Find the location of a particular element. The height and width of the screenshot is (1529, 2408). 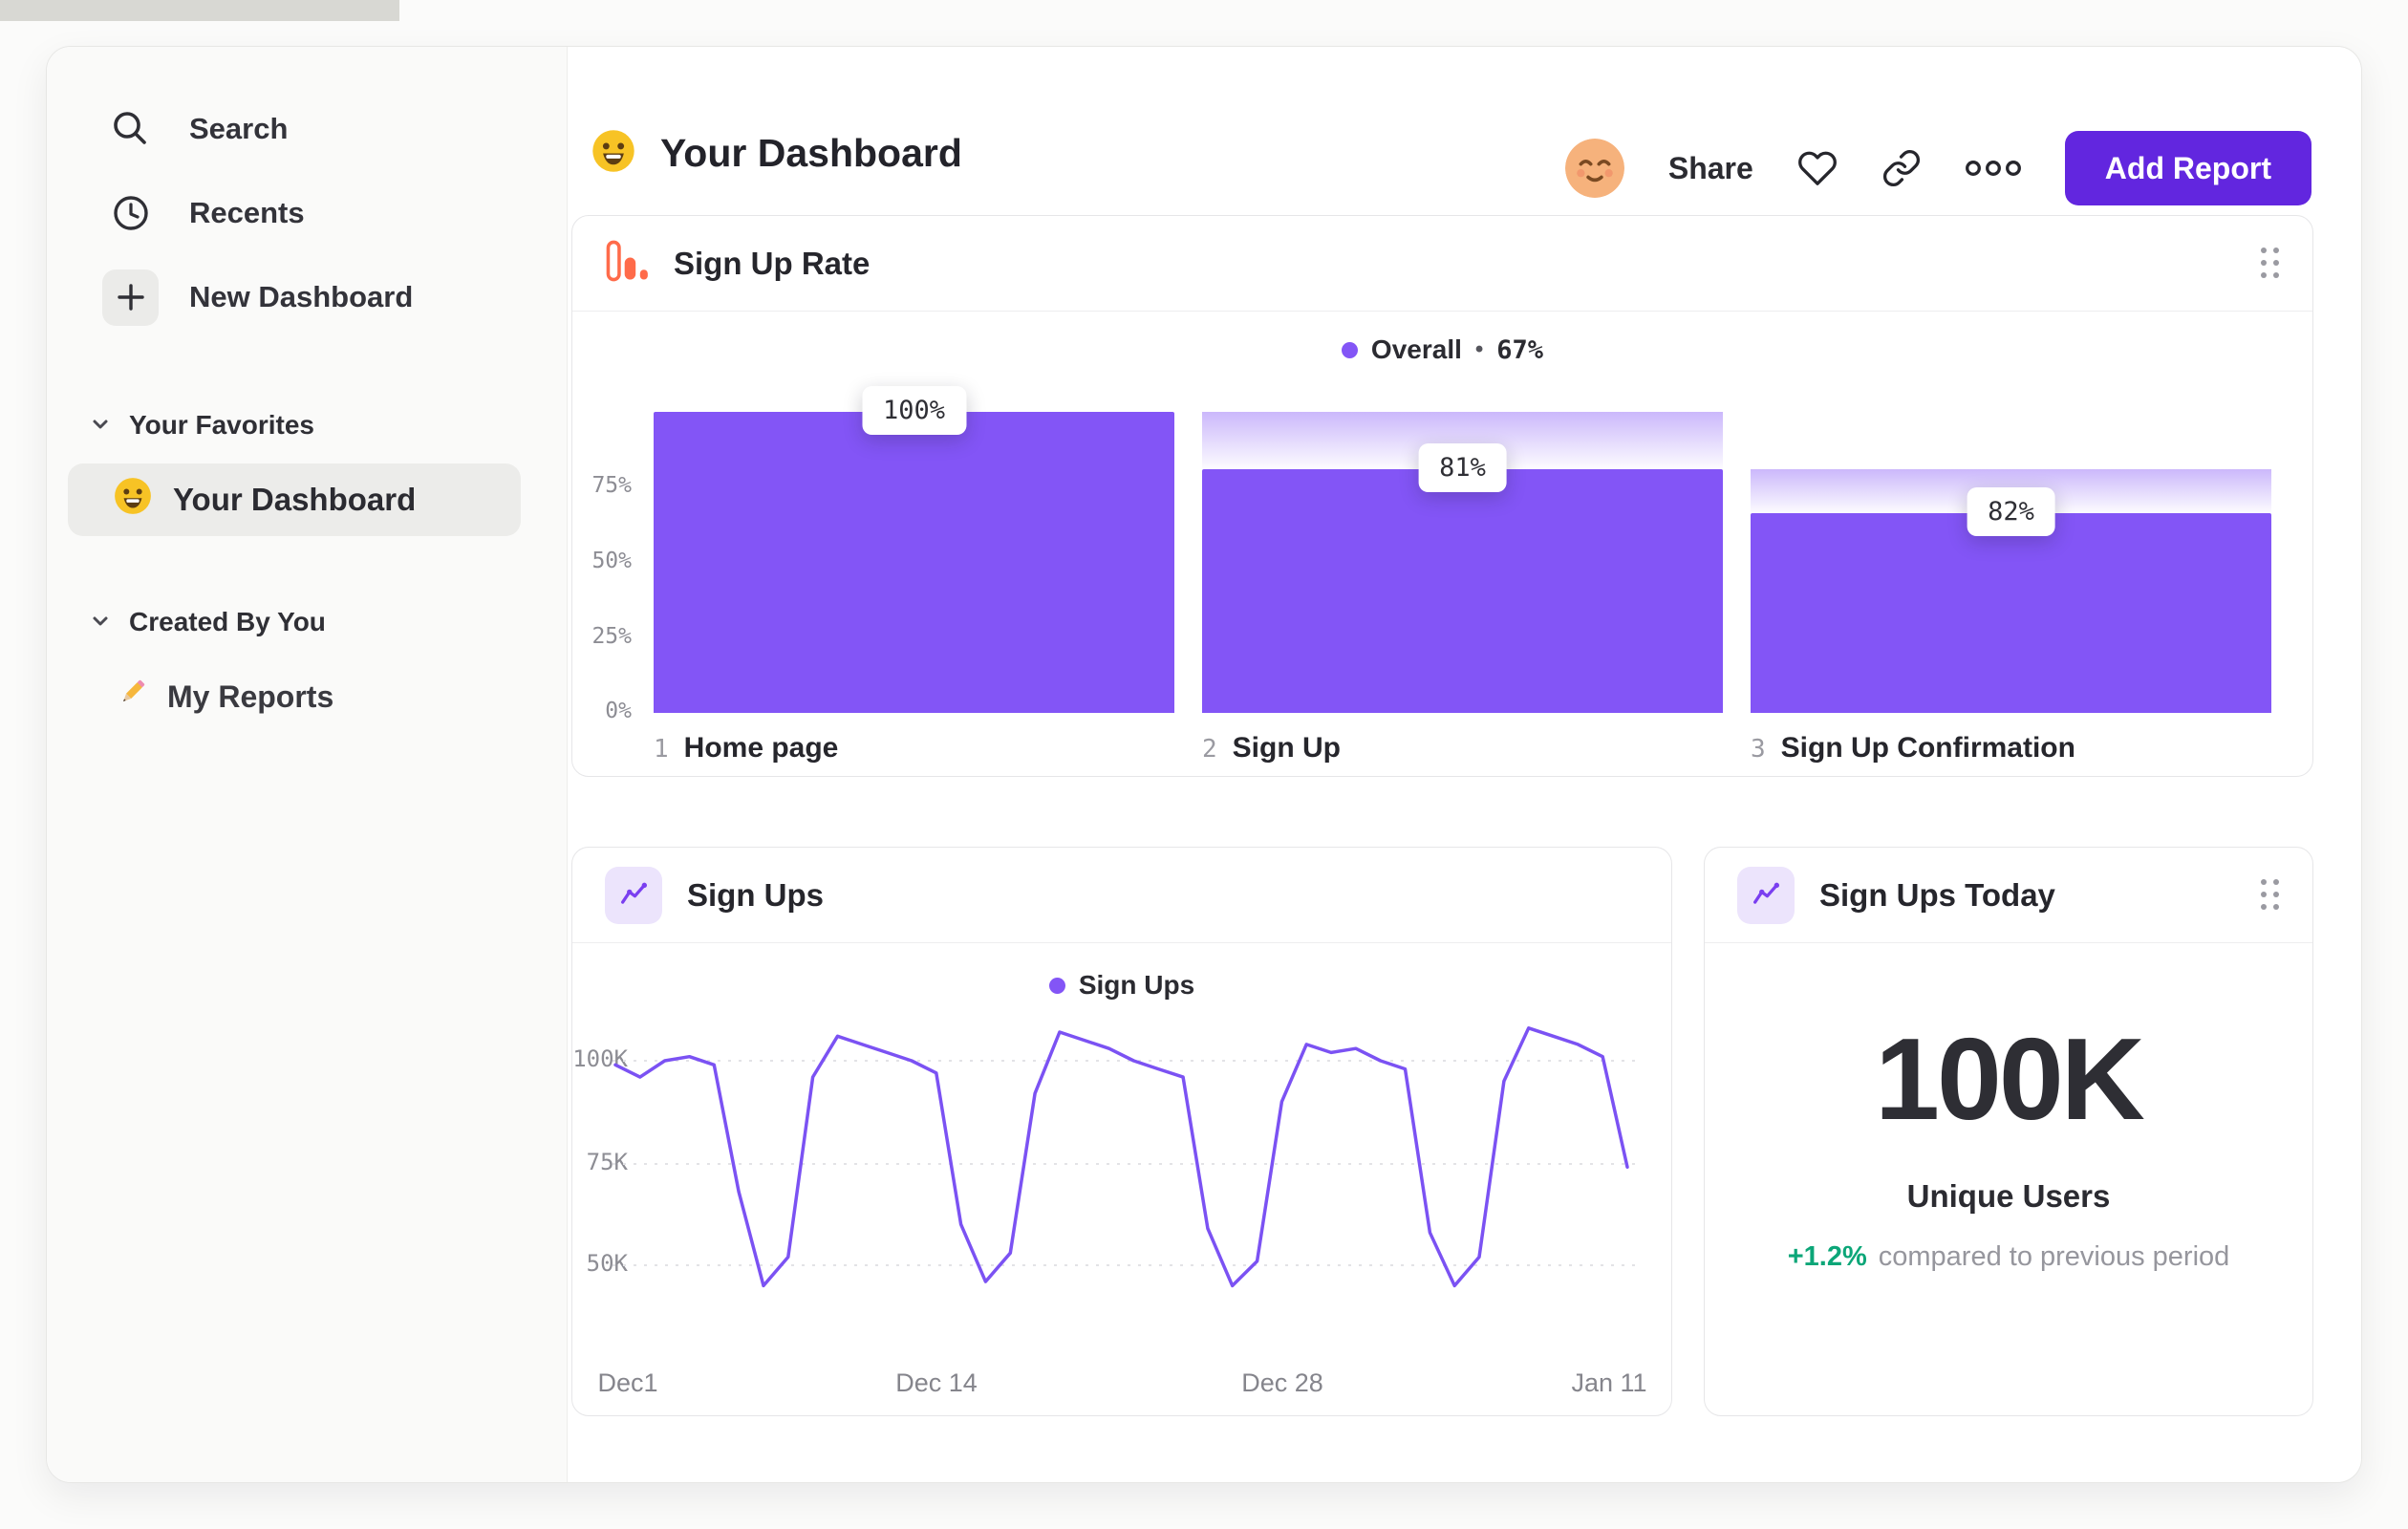

sidebar-item-your-dashboard: Your Dashboard is located at coordinates (294, 499).